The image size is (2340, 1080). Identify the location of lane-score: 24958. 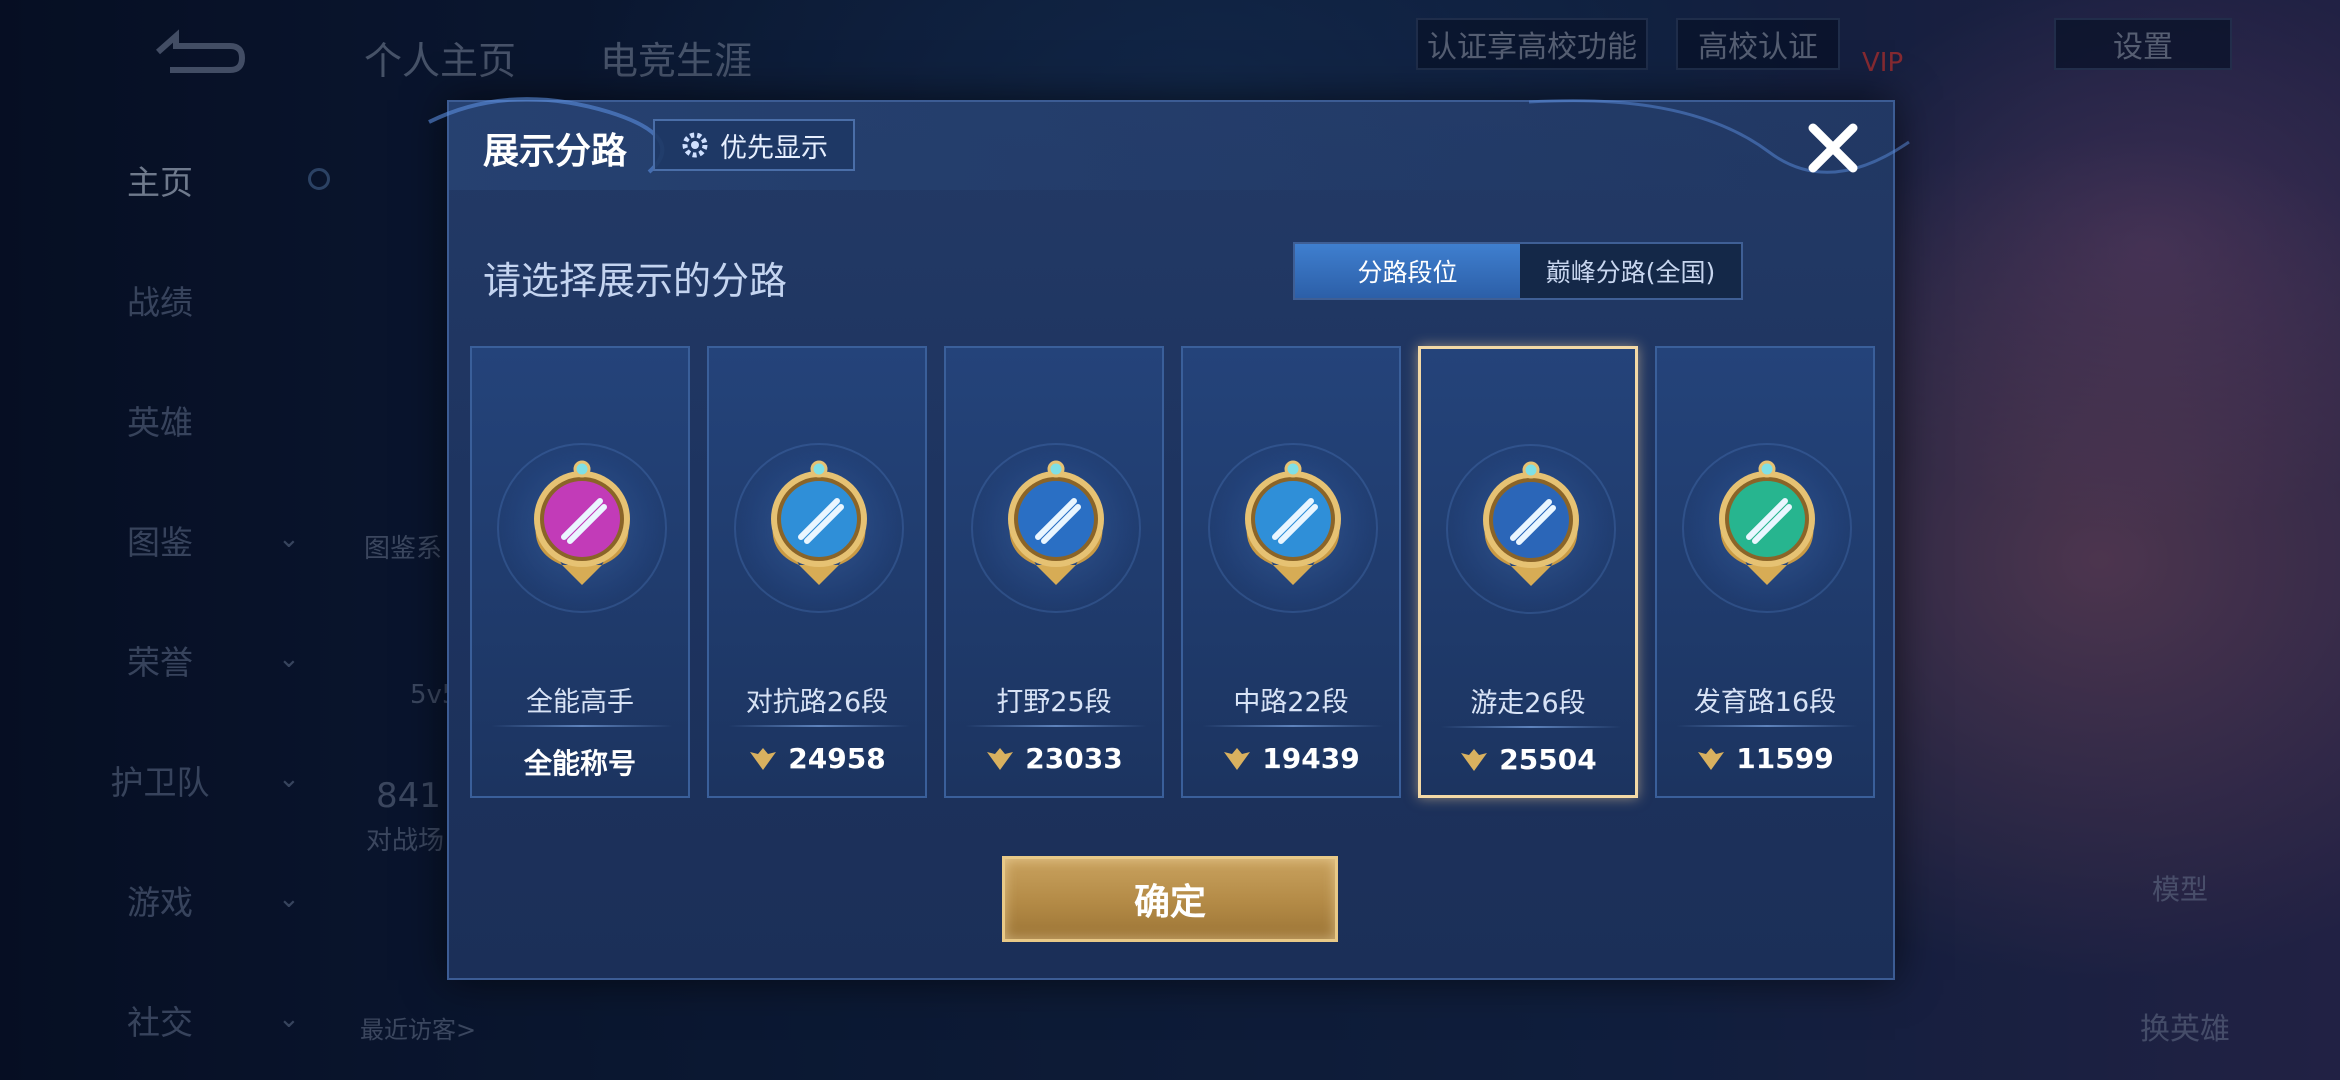
(817, 758).